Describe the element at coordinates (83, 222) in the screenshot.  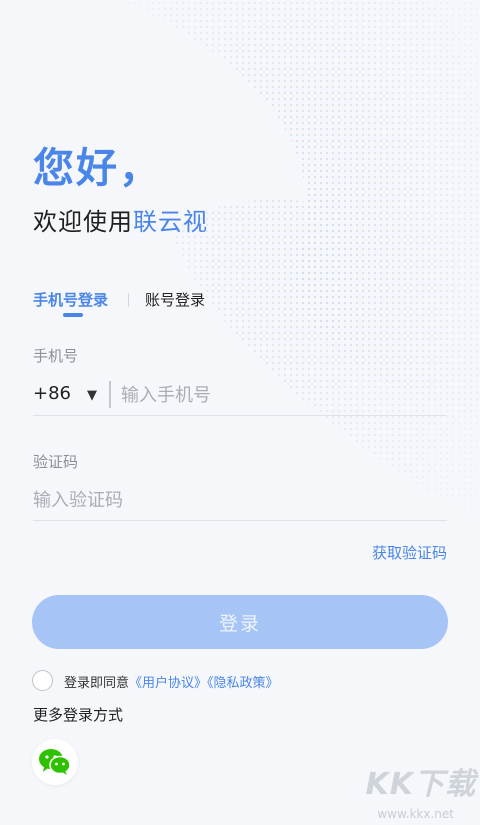
I see `welcome-prefix: 欢迎使用` at that location.